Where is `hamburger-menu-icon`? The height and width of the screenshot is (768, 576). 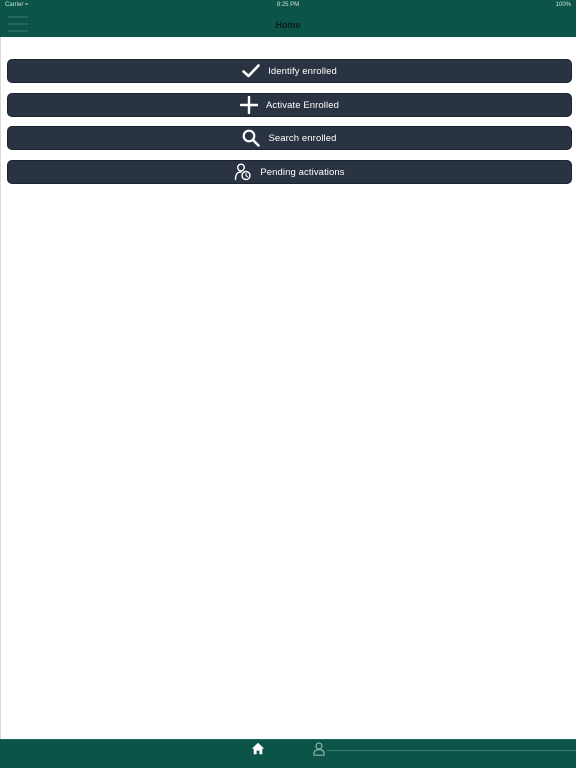
hamburger-menu-icon is located at coordinates (18, 24).